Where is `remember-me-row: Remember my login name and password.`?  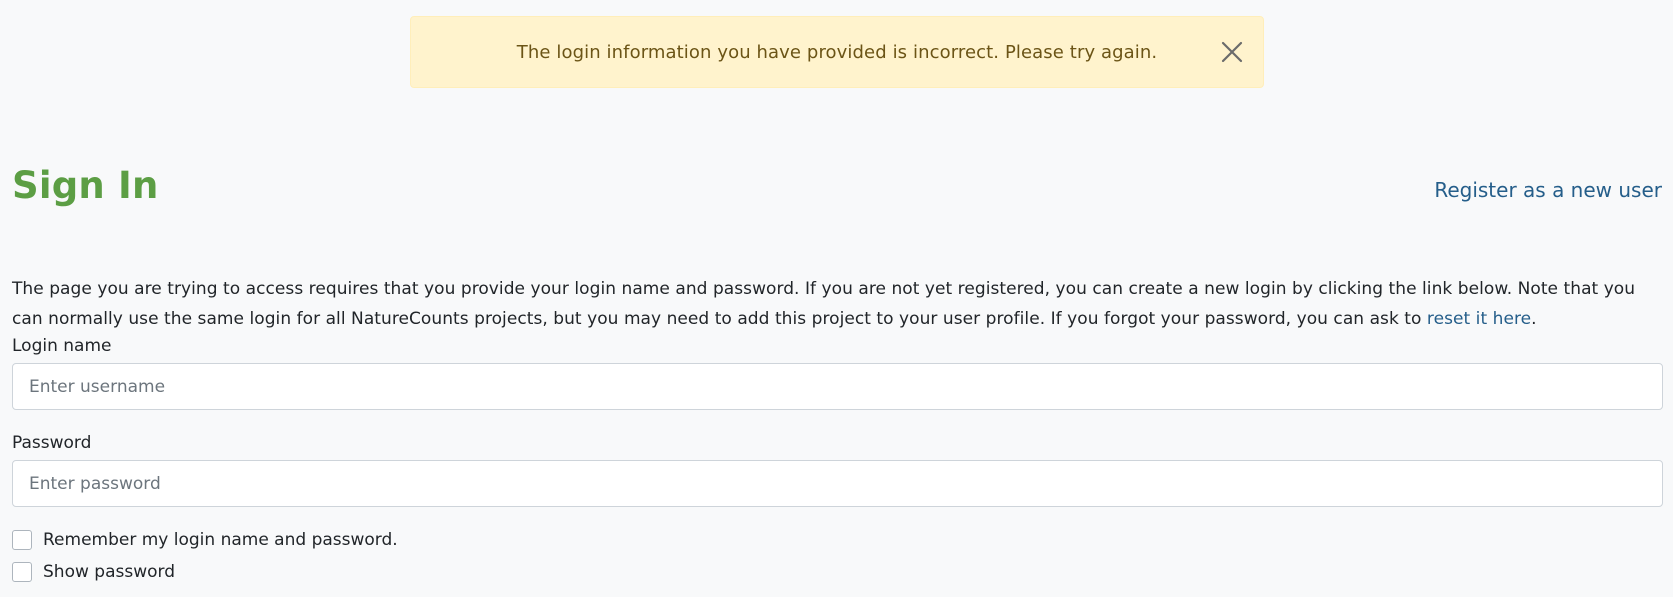
remember-me-row: Remember my login name and password. is located at coordinates (205, 540).